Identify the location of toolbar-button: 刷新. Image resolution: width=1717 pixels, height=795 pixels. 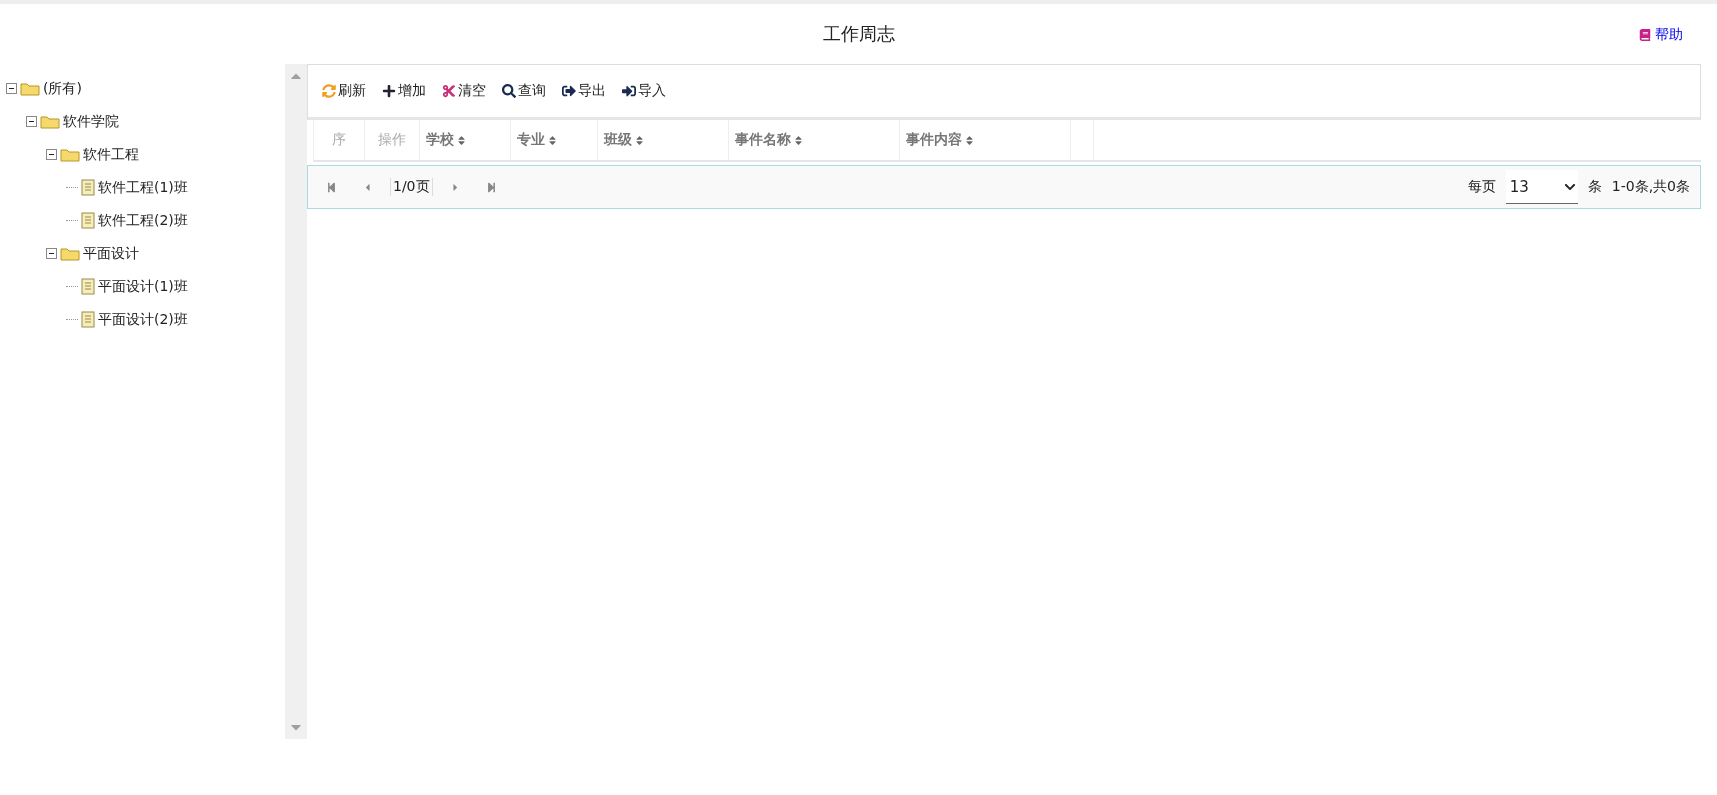
(344, 91).